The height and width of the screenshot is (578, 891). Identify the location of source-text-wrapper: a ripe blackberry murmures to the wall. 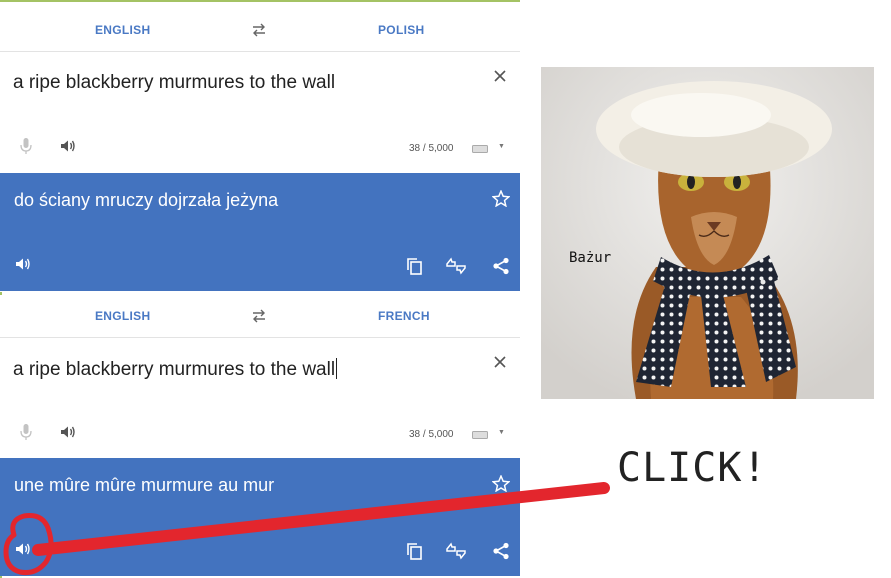
(175, 369).